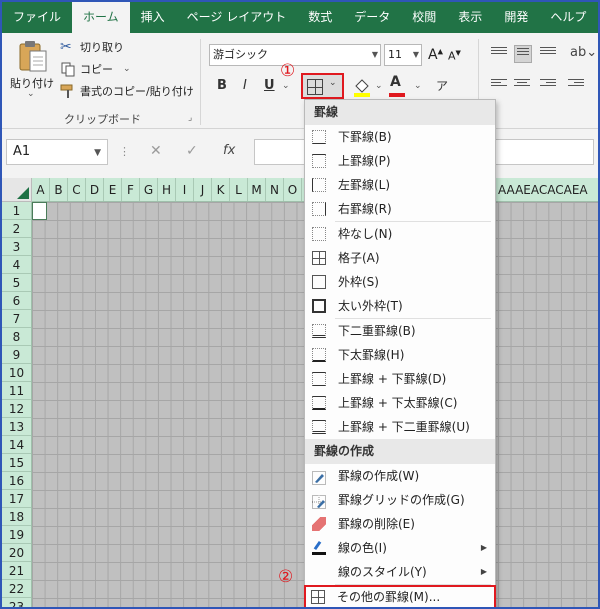 Image resolution: width=600 pixels, height=609 pixels. I want to click on orientation-icon: ab⌄, so click(583, 52).